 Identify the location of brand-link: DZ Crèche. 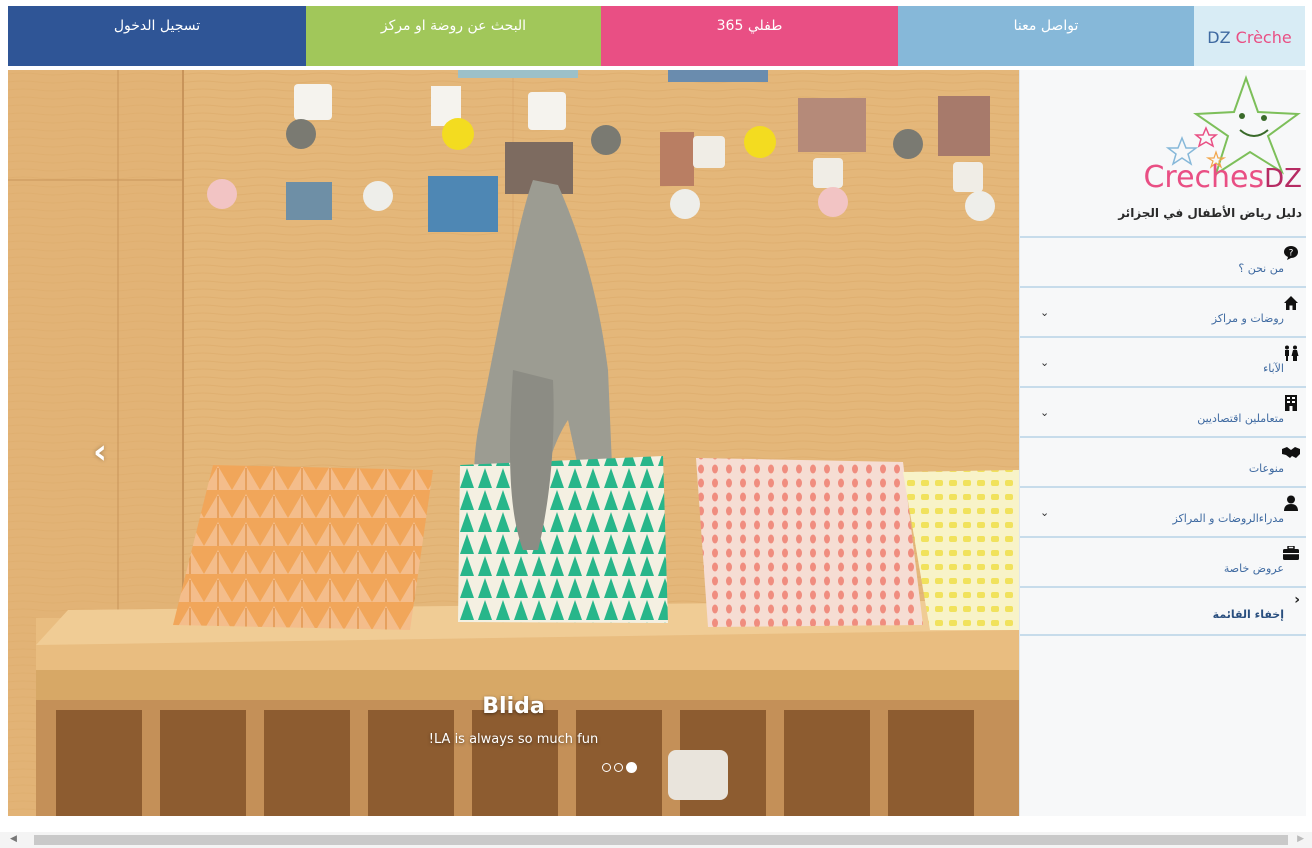
(1249, 36).